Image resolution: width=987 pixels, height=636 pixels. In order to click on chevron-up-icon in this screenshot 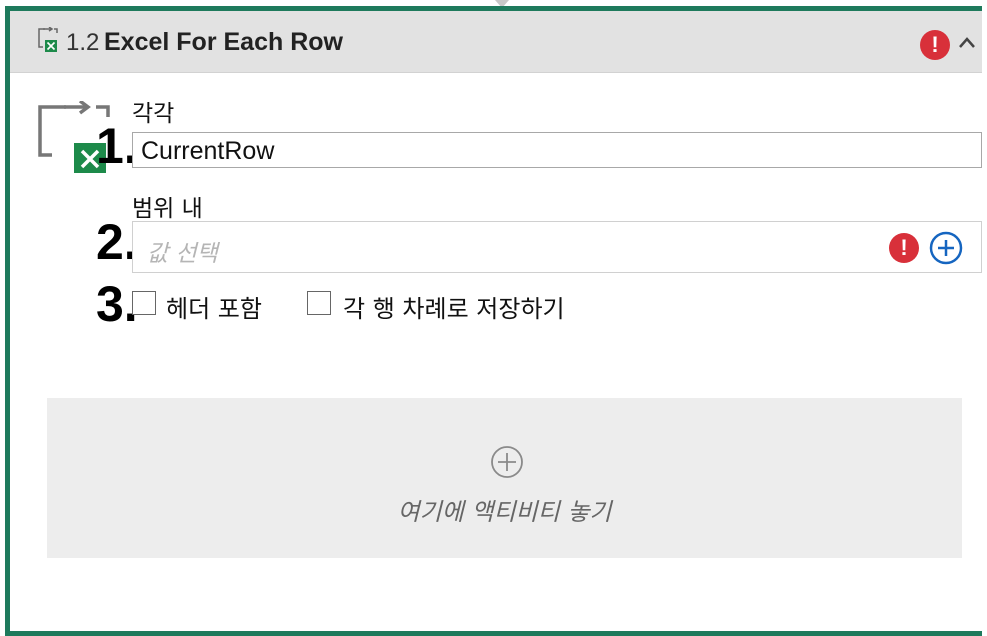, I will do `click(967, 43)`.